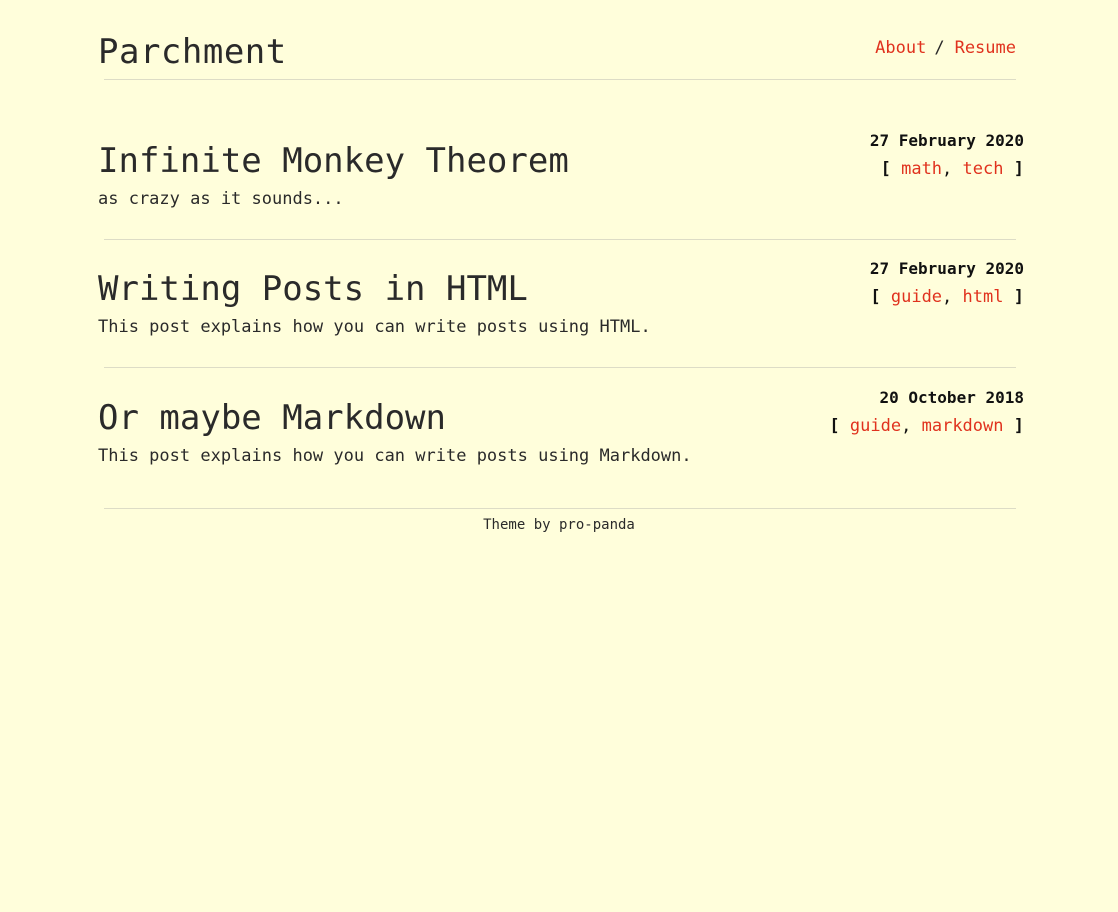  I want to click on nav-link-resume: Resume, so click(985, 48).